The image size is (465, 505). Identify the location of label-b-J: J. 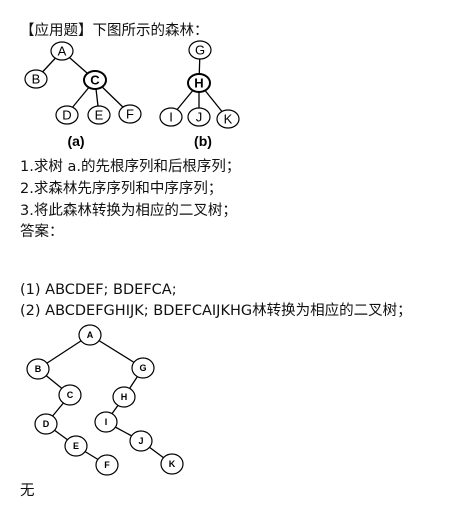
(199, 117).